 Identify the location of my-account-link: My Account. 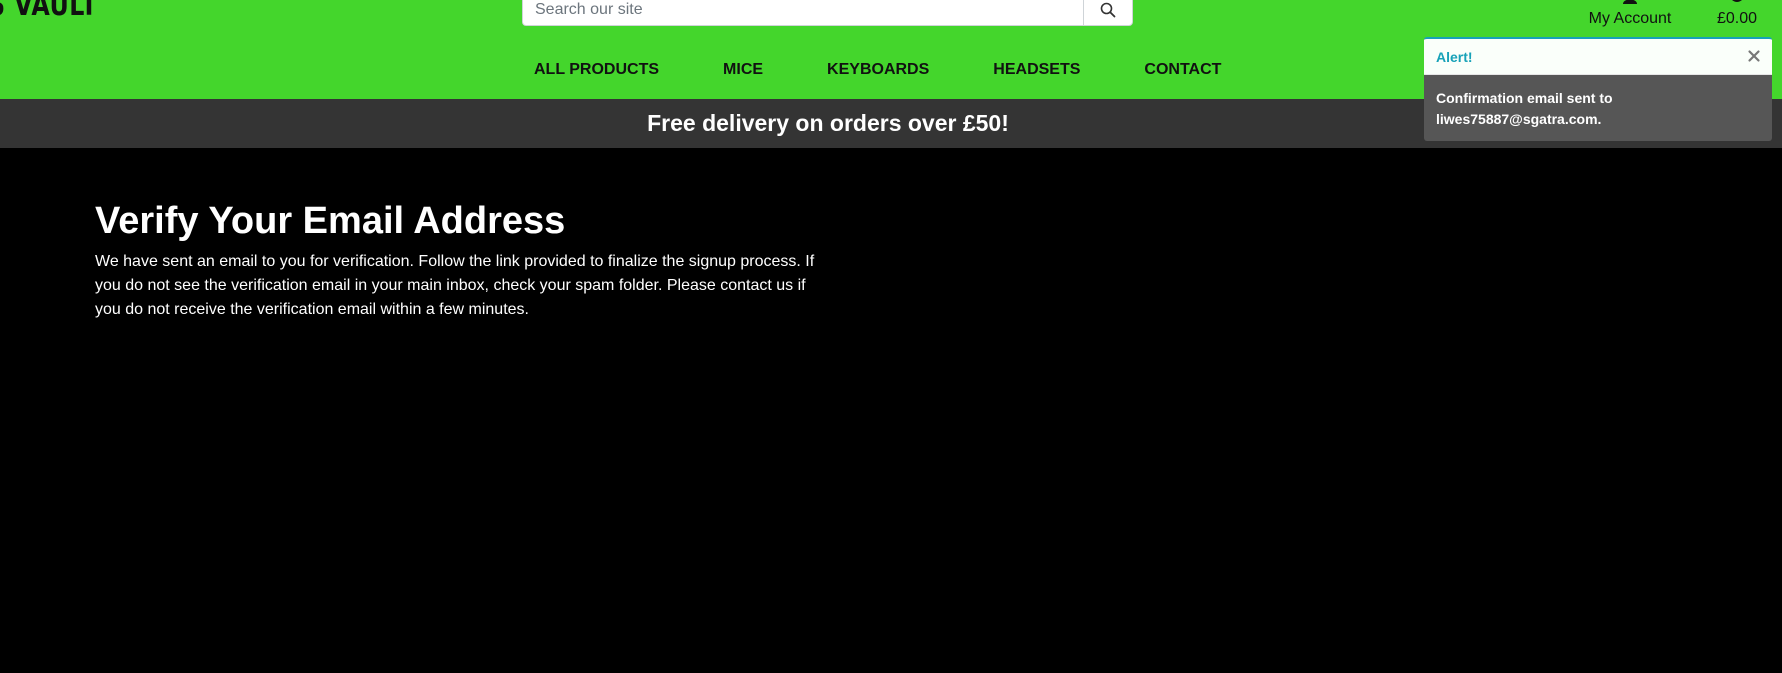
(1630, 14).